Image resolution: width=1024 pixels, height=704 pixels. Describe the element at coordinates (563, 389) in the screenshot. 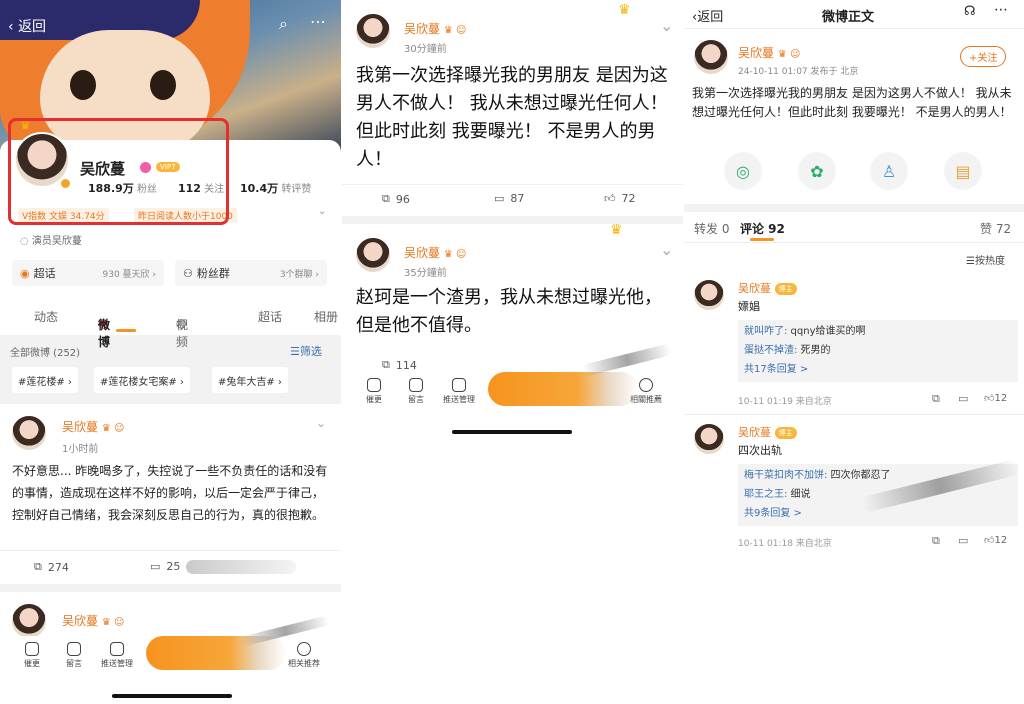

I see `redacted-overlay` at that location.